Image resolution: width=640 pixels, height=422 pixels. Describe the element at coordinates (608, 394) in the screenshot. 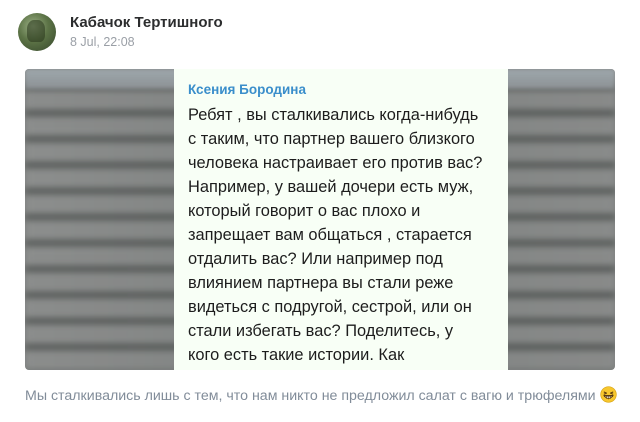

I see `grinning-squinting-face-icon` at that location.